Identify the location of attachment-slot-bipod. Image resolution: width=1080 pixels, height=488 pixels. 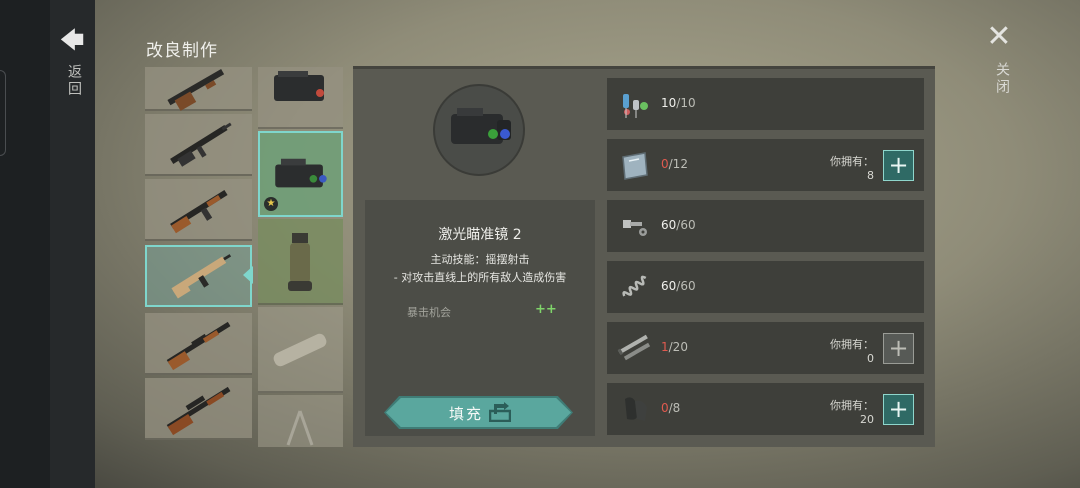
(300, 421).